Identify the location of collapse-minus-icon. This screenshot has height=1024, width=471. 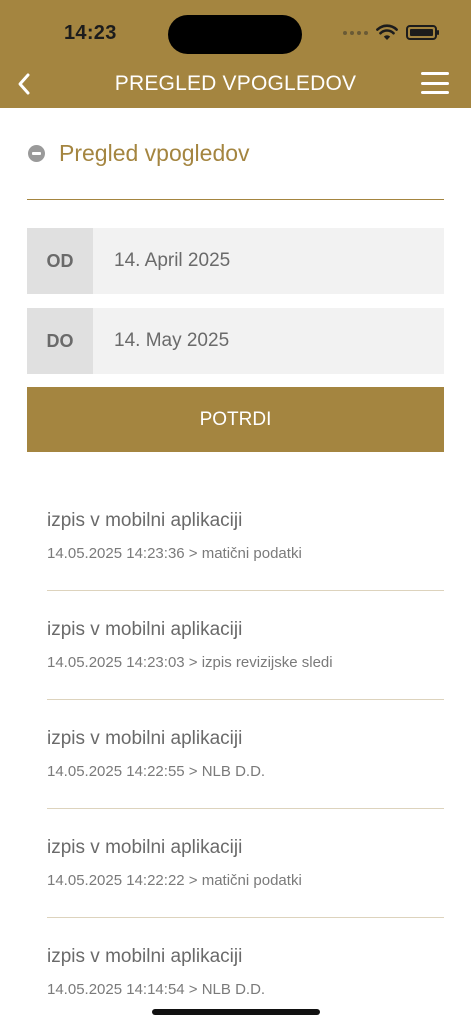
(36, 153).